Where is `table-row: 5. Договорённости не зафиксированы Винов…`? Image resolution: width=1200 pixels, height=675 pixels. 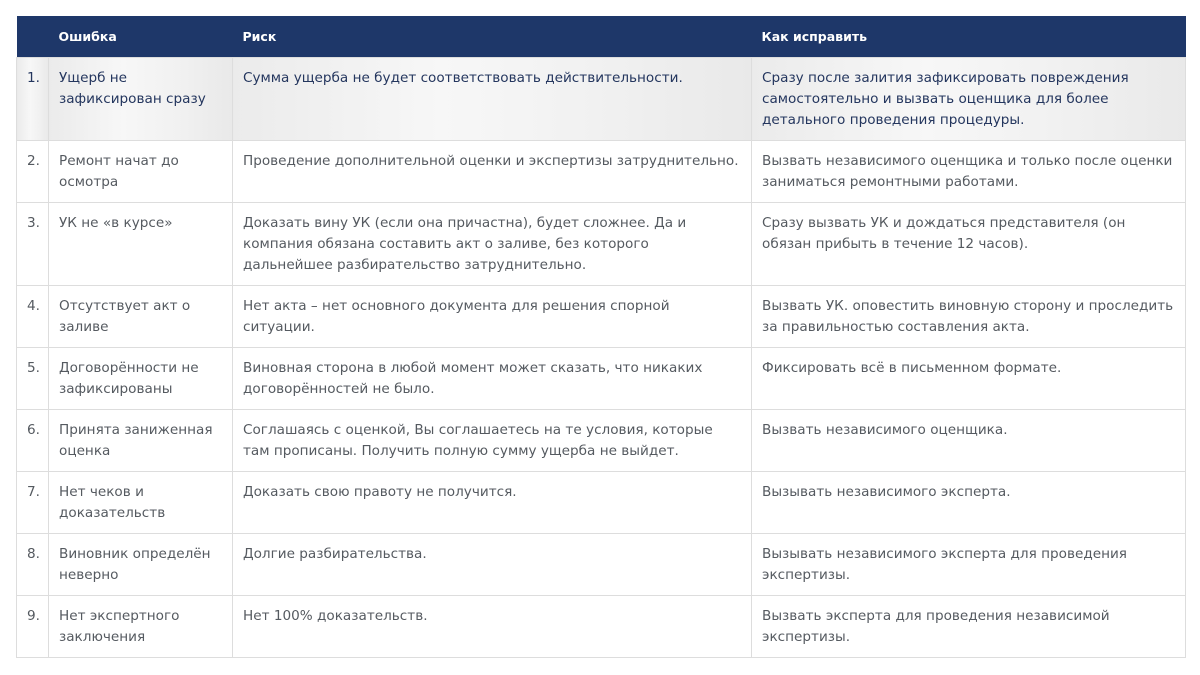 table-row: 5. Договорённости не зафиксированы Винов… is located at coordinates (601, 378).